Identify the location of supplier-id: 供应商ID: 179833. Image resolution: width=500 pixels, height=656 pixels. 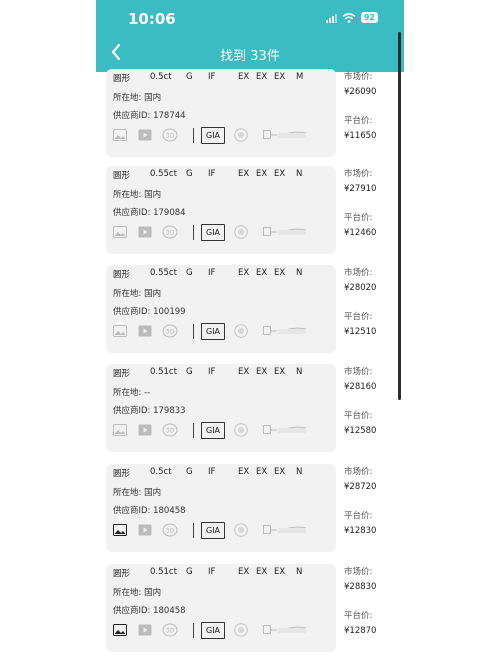
(149, 411).